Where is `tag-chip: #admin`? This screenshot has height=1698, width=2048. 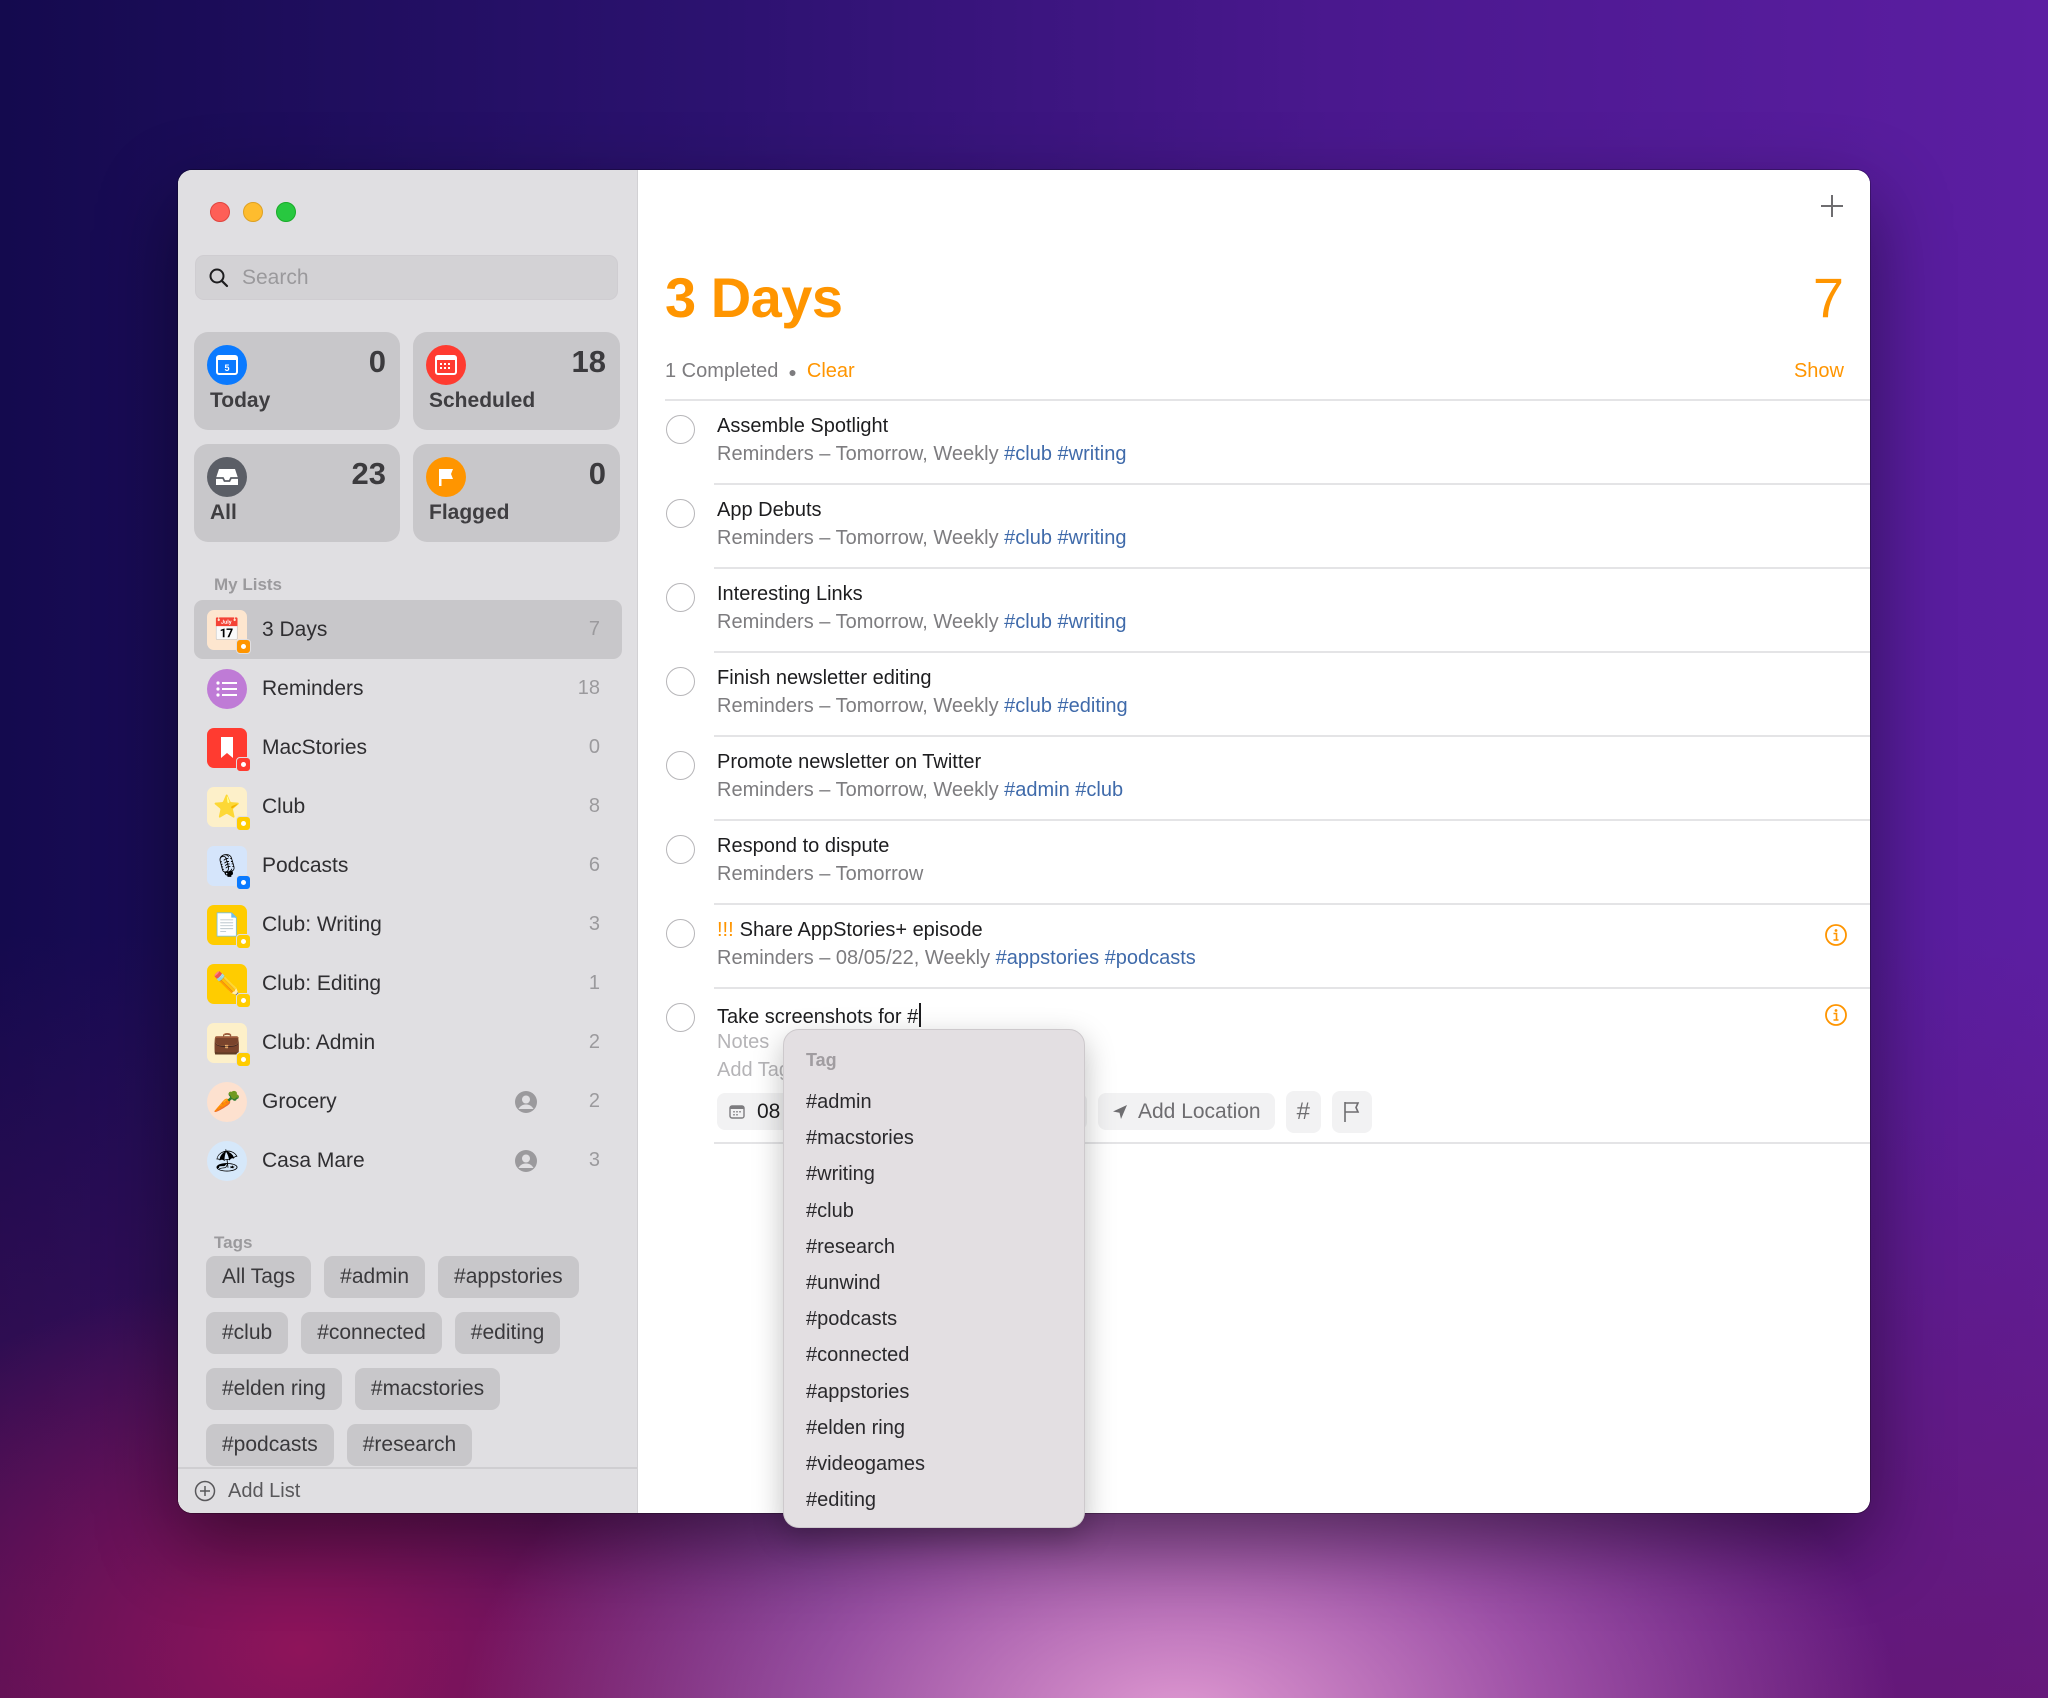
tag-chip: #admin is located at coordinates (375, 1277).